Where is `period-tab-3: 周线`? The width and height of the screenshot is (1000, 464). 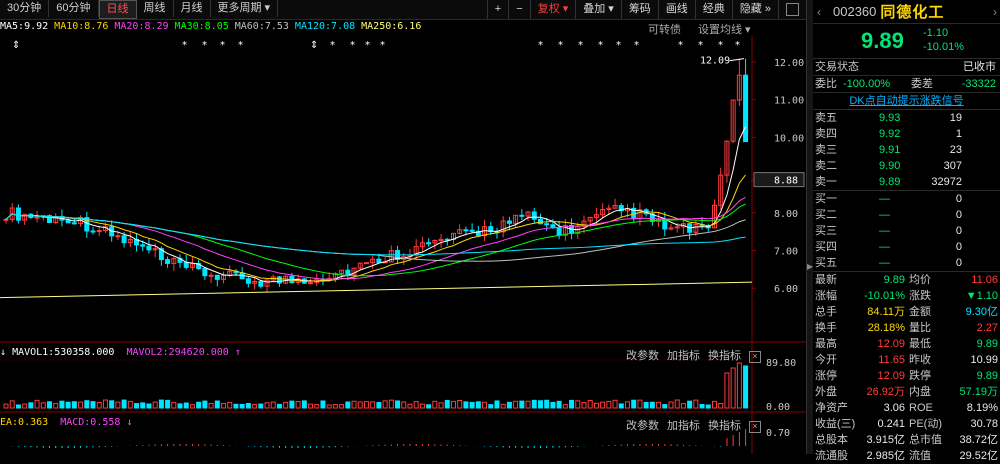 period-tab-3: 周线 is located at coordinates (155, 8).